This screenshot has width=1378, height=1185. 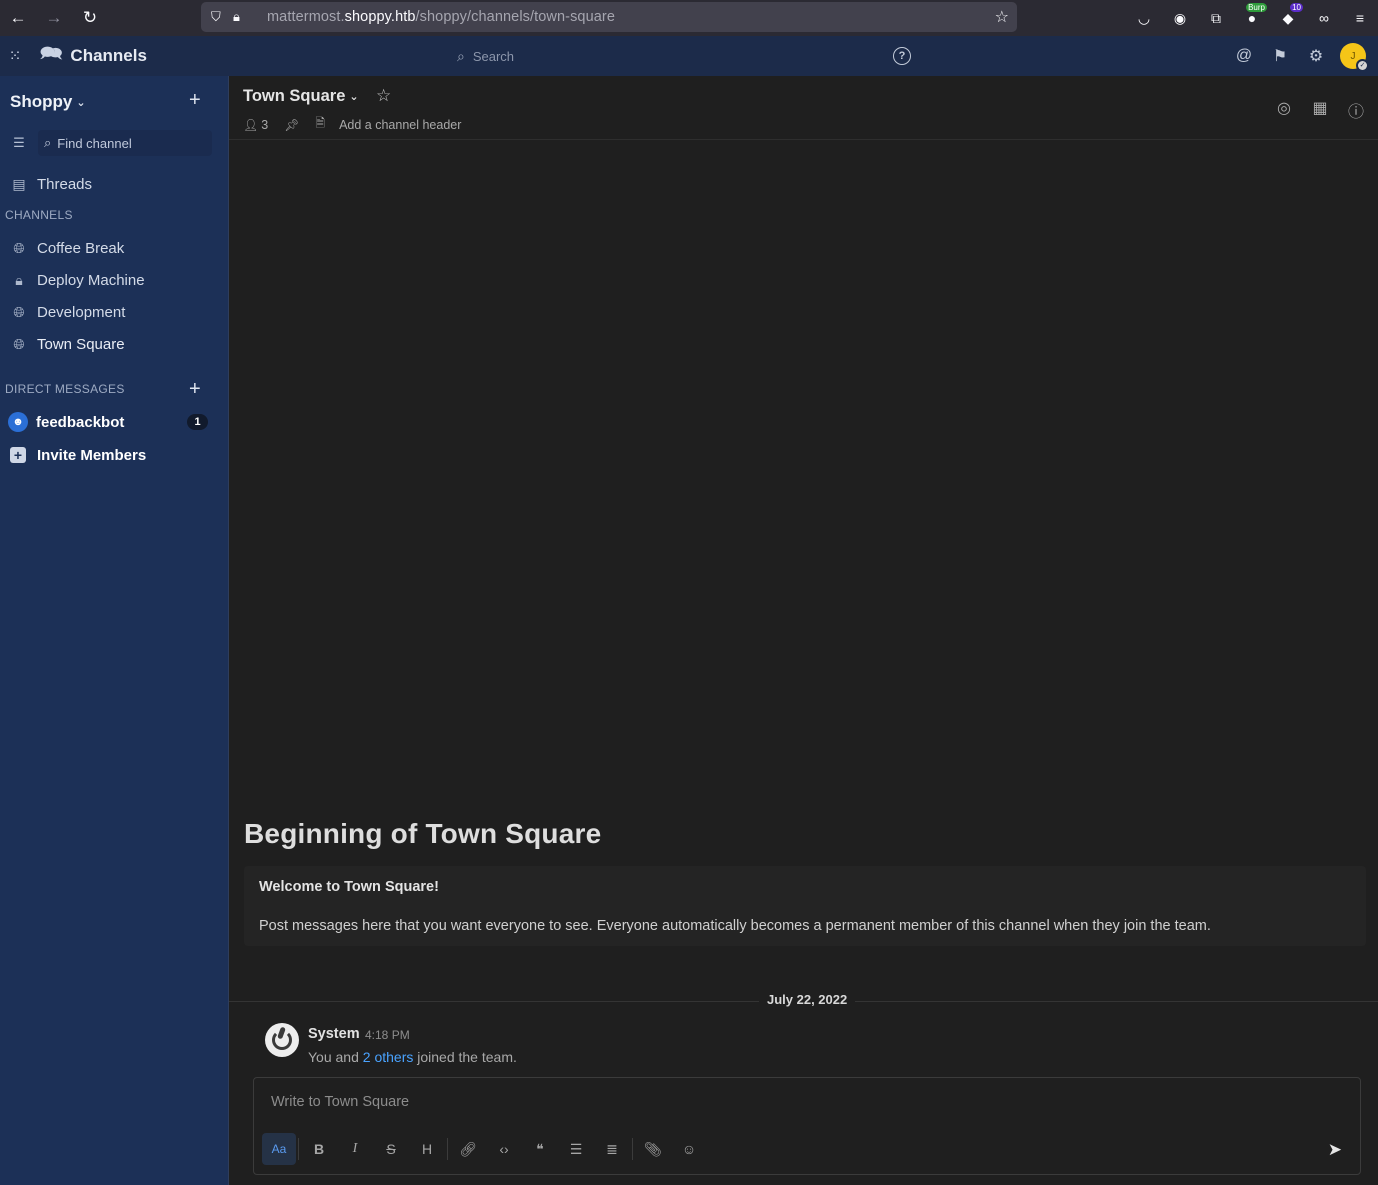 What do you see at coordinates (90, 18) in the screenshot?
I see `reload-icon: ↻` at bounding box center [90, 18].